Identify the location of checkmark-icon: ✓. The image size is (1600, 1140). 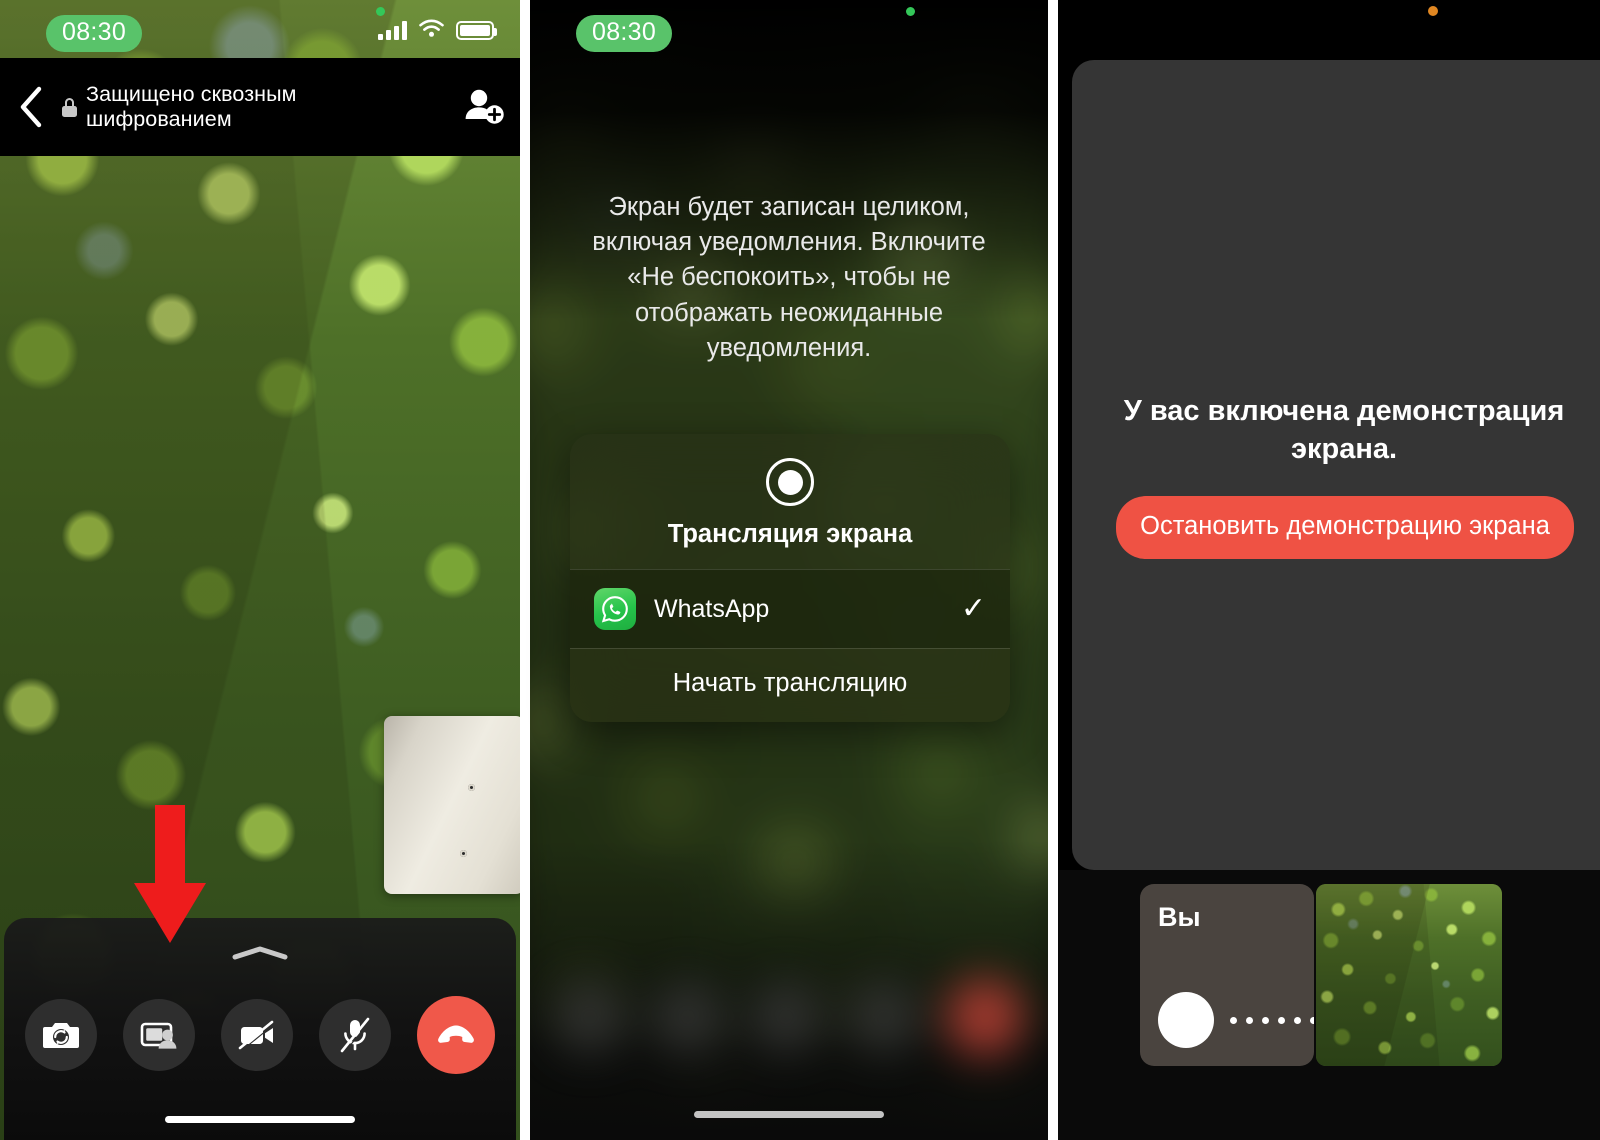
(973, 608).